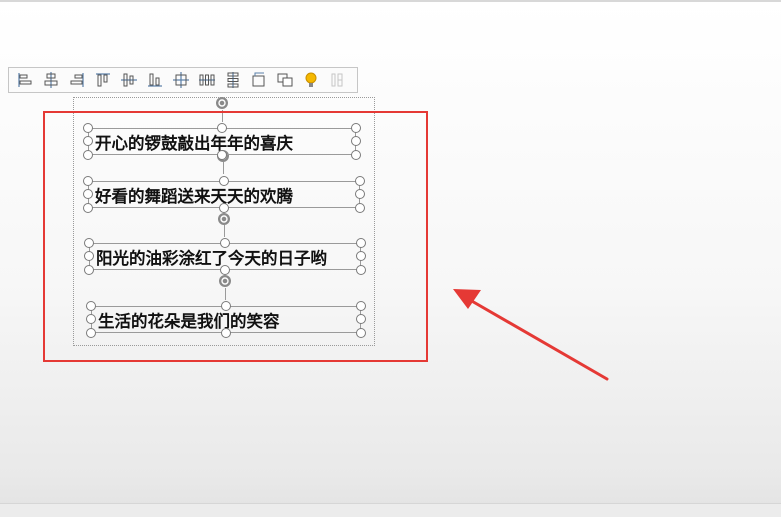  I want to click on align-middle-button, so click(129, 80).